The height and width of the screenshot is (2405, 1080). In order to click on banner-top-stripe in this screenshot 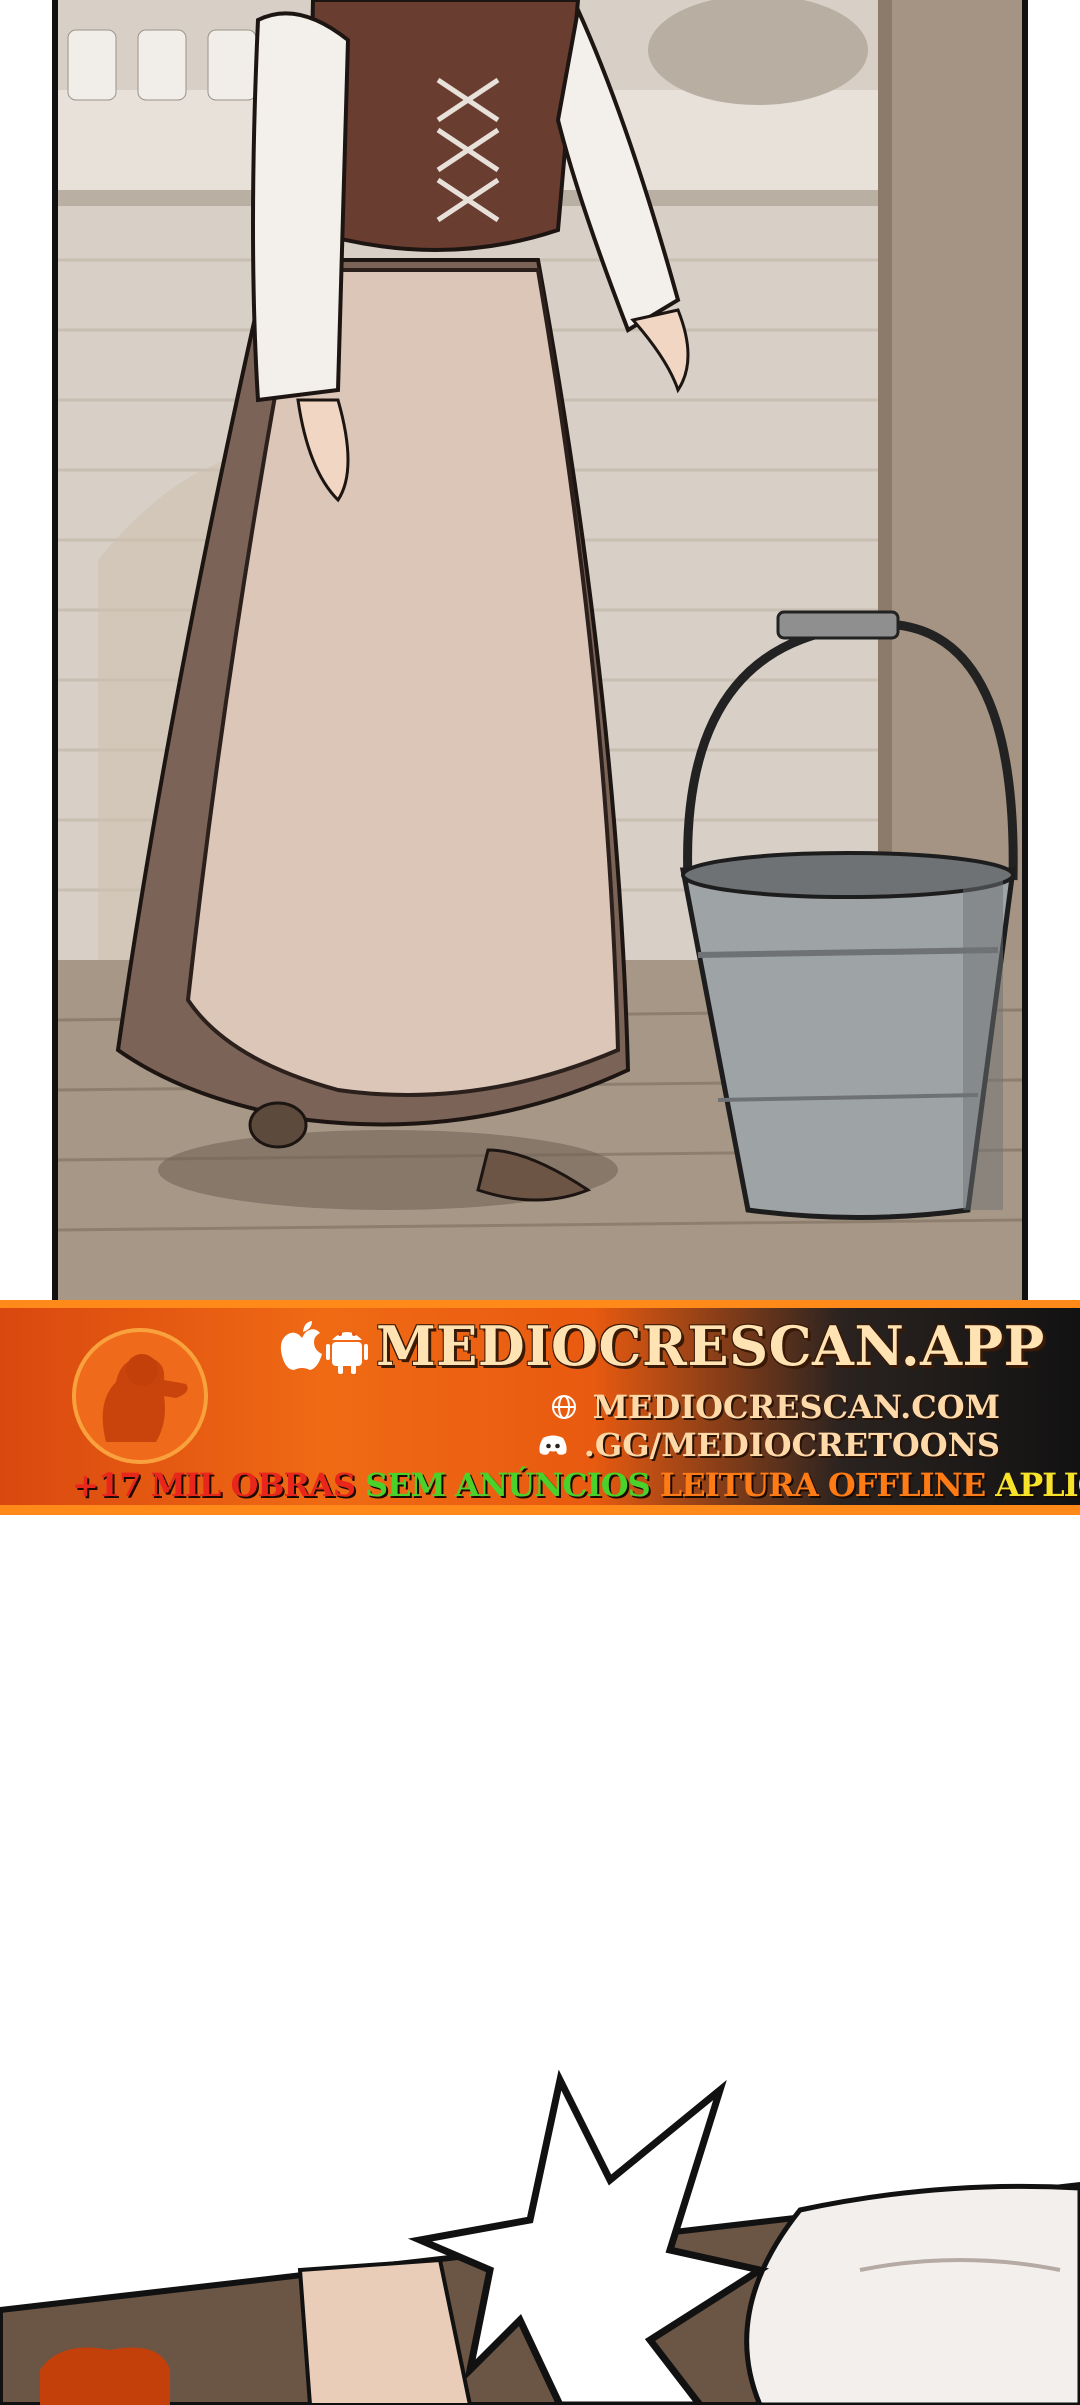, I will do `click(540, 1304)`.